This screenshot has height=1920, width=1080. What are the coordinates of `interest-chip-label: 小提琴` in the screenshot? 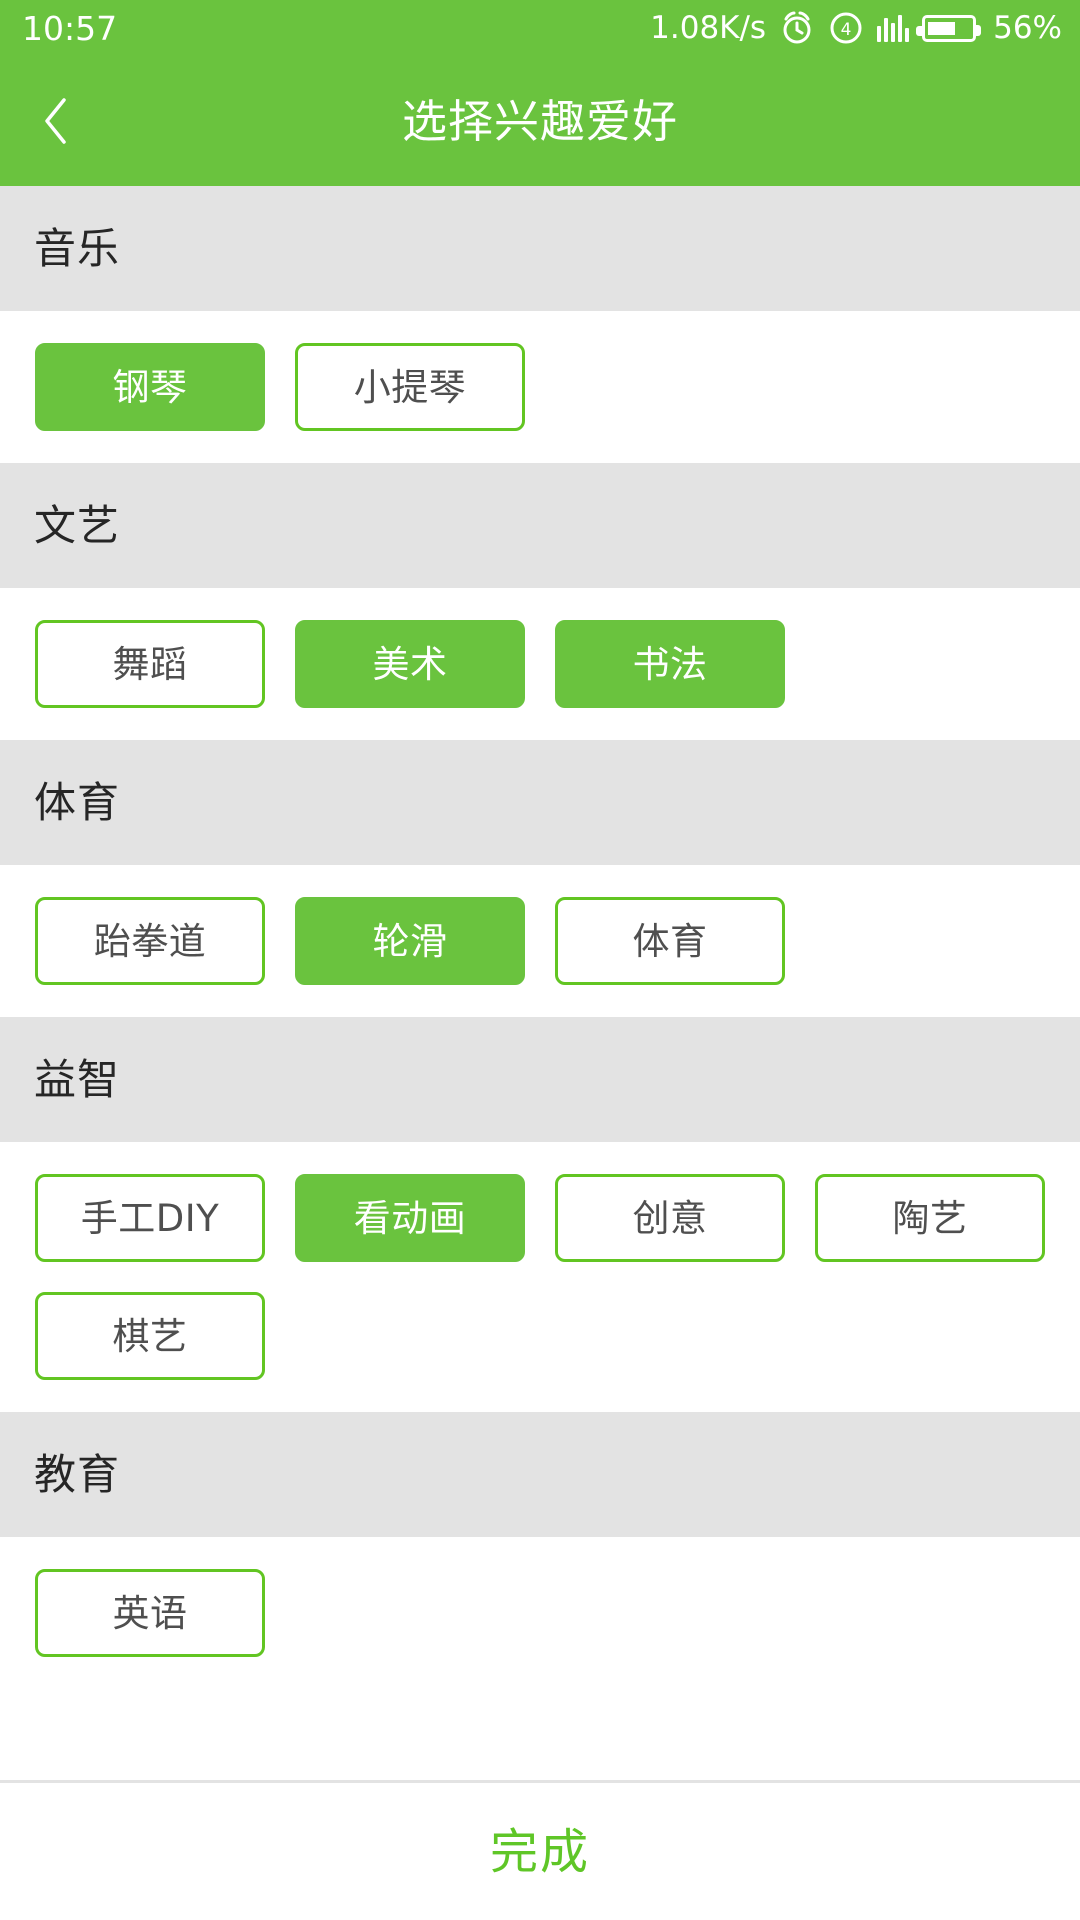 It's located at (410, 387).